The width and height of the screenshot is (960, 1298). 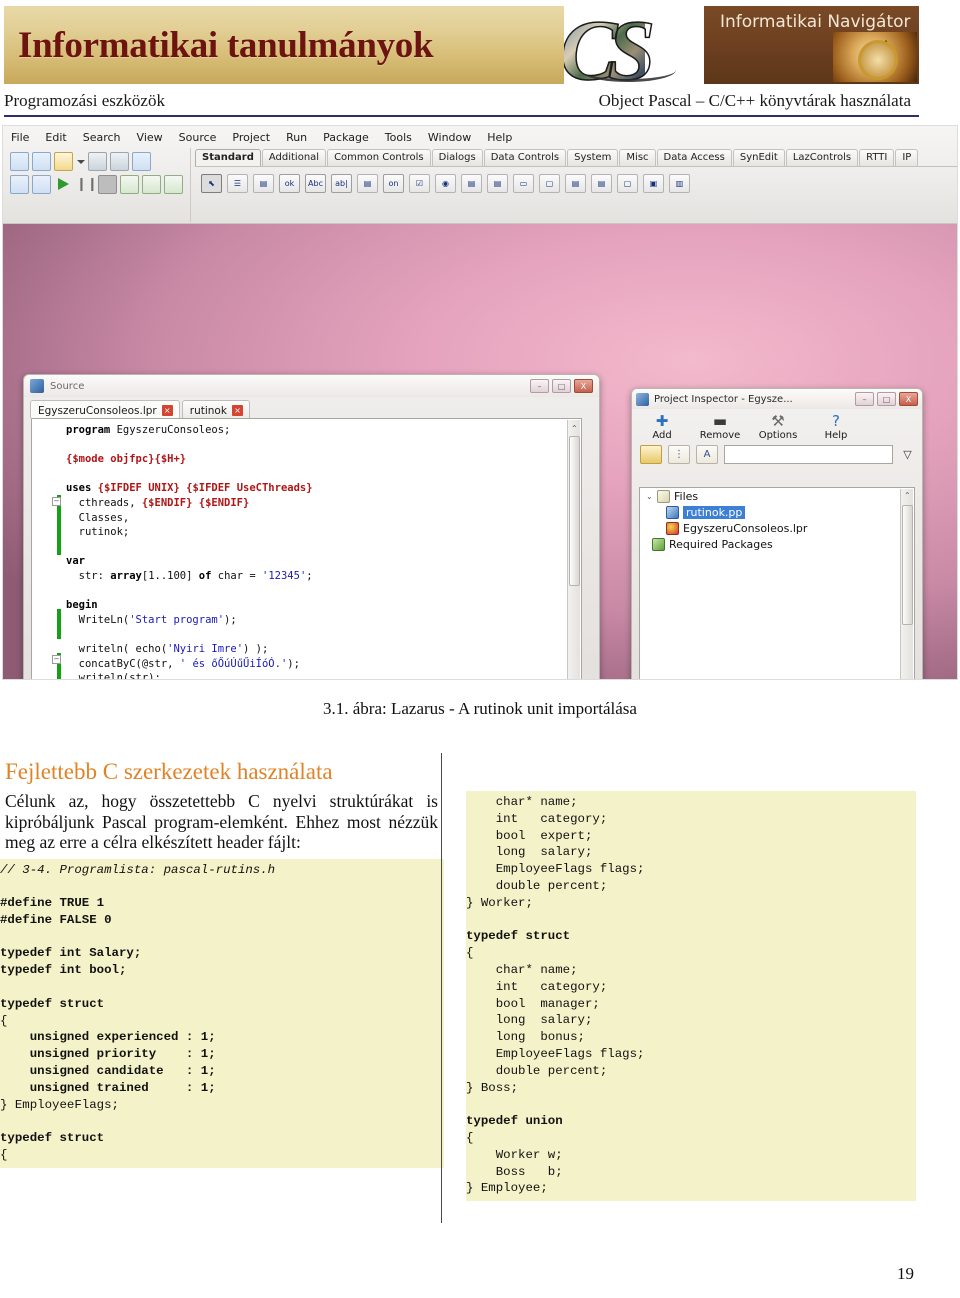 I want to click on source-editor-titlebar: Source – □ X, so click(x=311, y=386).